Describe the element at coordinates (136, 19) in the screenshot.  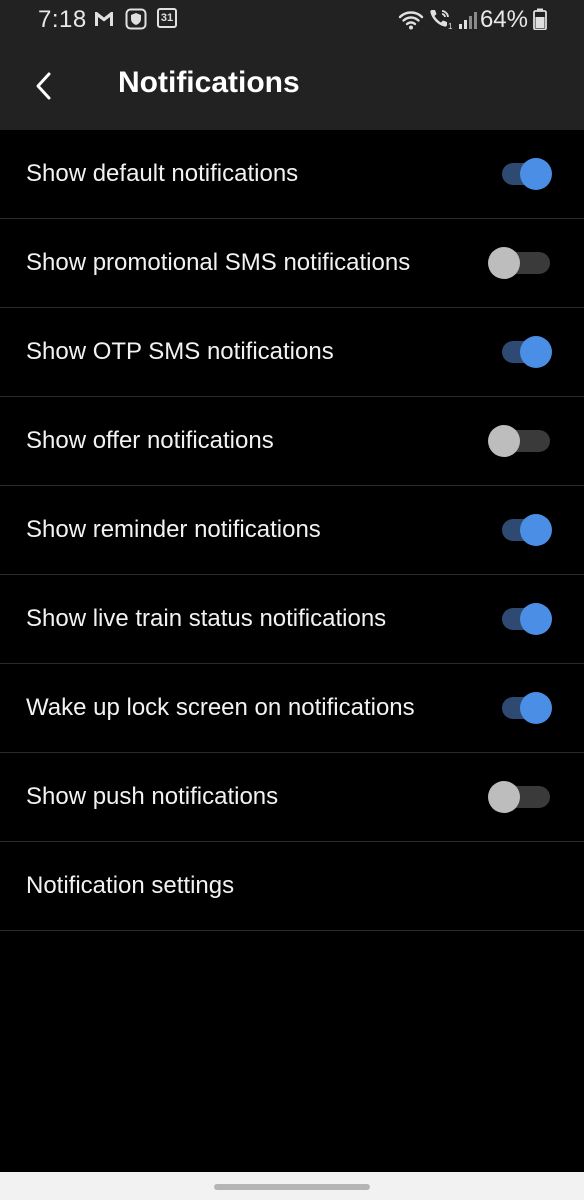
I see `shield-app-icon` at that location.